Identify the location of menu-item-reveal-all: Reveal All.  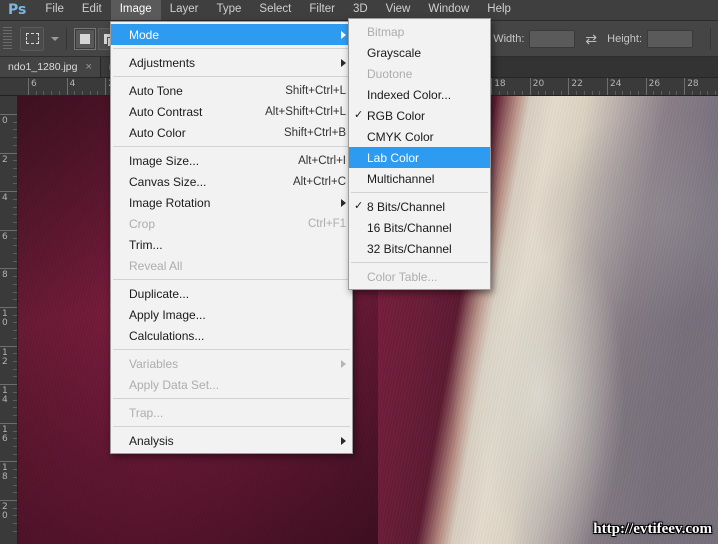
(231, 265).